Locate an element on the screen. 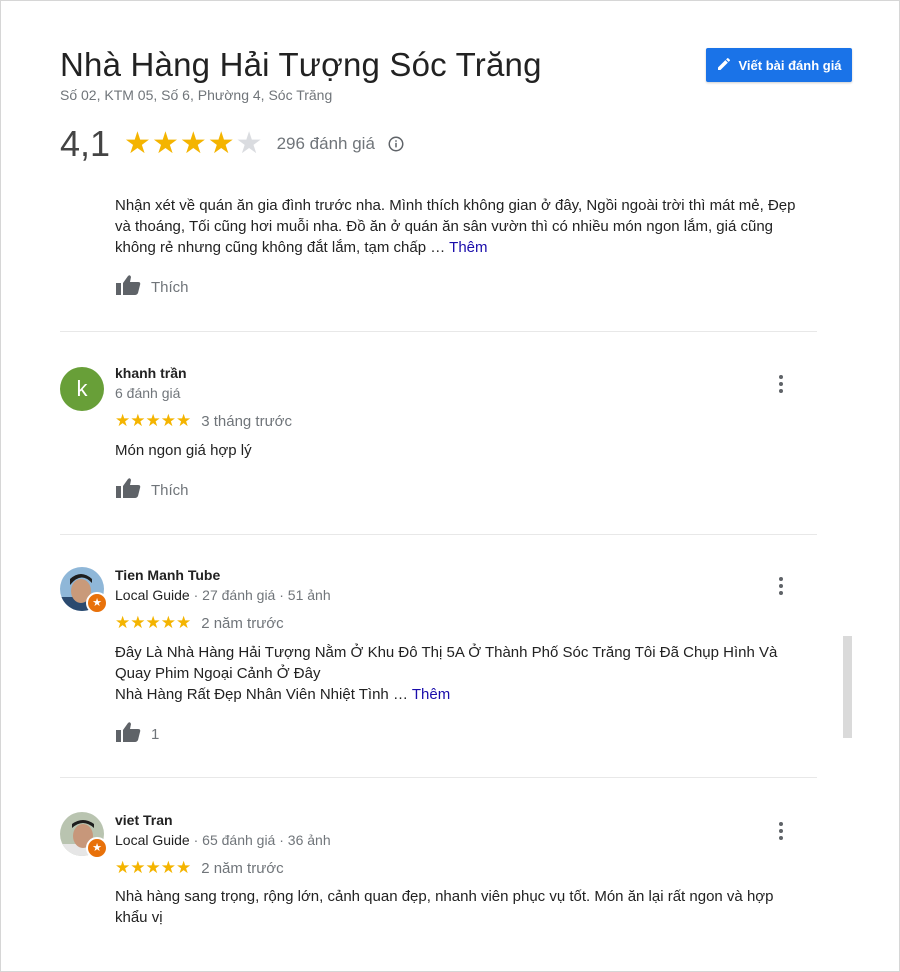  write-review-button: Viết bài đánh giá is located at coordinates (779, 65).